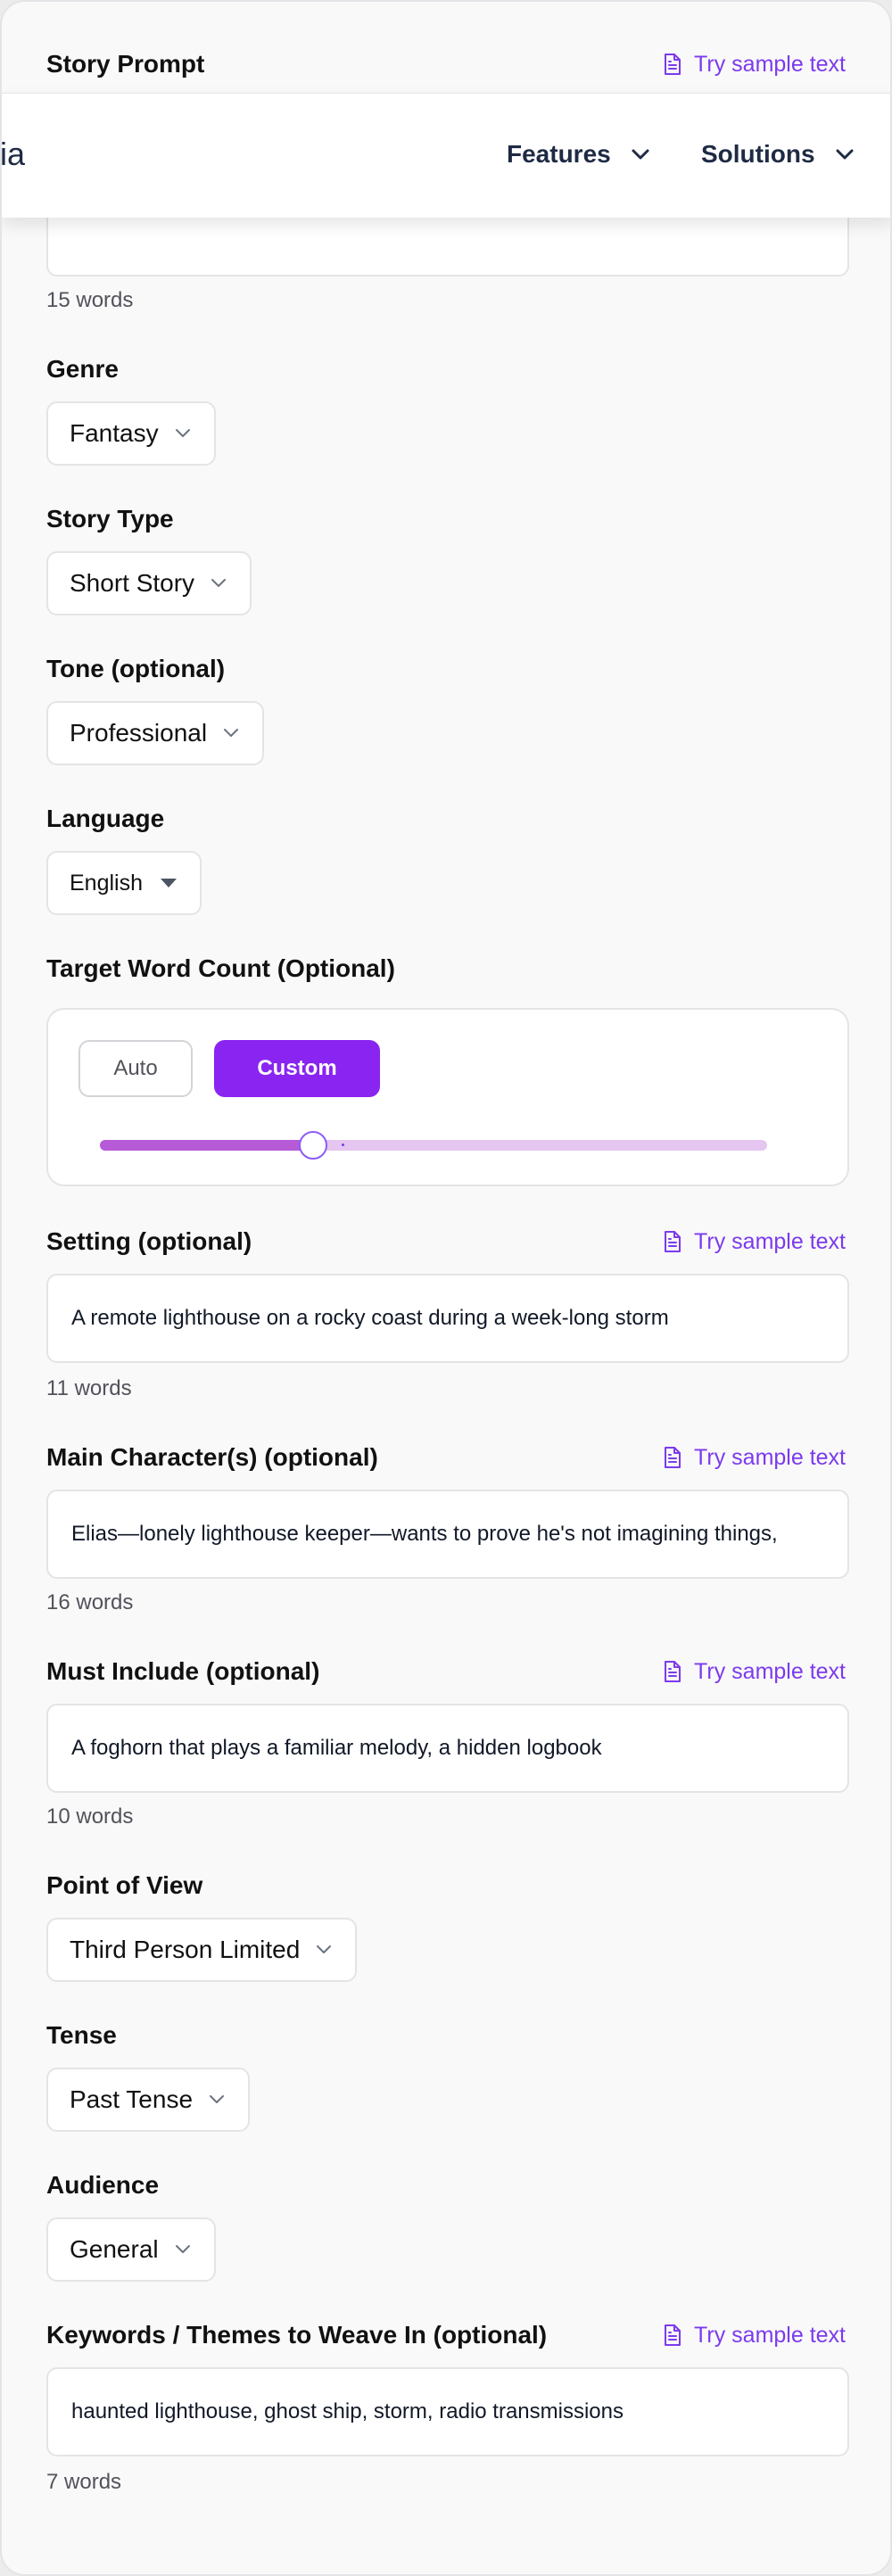 Image resolution: width=892 pixels, height=2576 pixels. I want to click on story-prompt-sample-link: Try sample text, so click(754, 64).